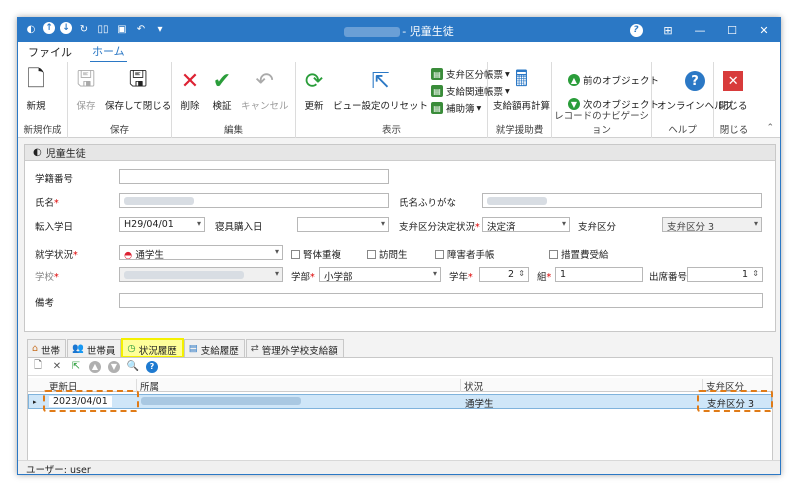 Image resolution: width=796 pixels, height=490 pixels. What do you see at coordinates (42, 130) in the screenshot?
I see `group-new-label: 新規作成` at bounding box center [42, 130].